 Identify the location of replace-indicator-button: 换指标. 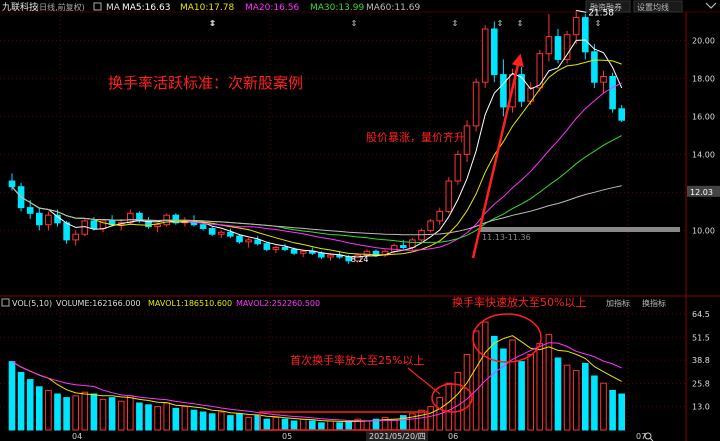
(654, 303).